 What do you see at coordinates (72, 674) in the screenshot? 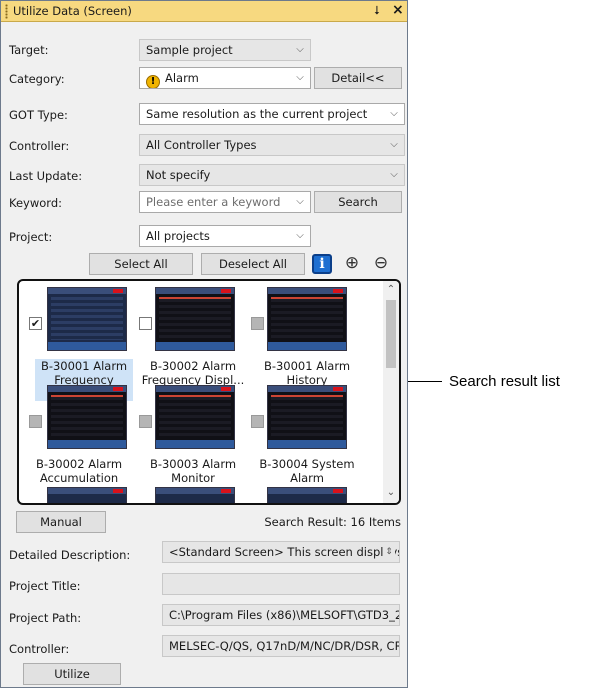
I see `utilize-button: Utilize` at bounding box center [72, 674].